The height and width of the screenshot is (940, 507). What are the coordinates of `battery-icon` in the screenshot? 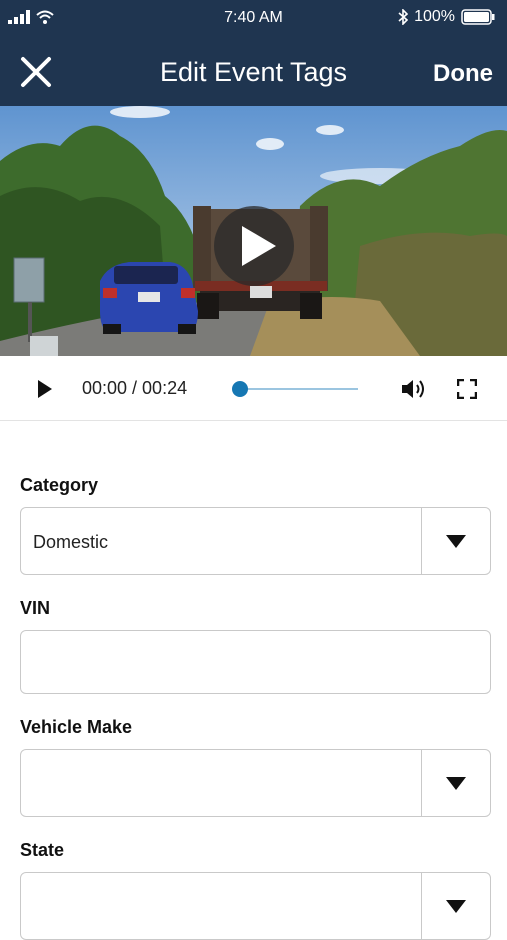 It's located at (478, 17).